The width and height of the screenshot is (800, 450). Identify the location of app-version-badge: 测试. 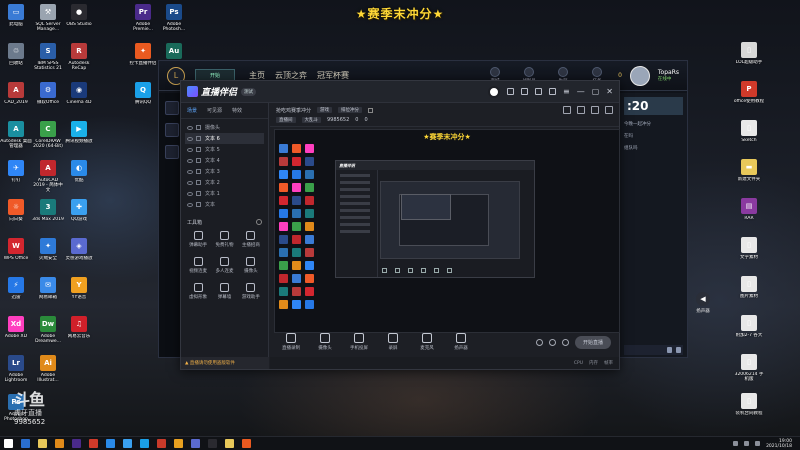
(249, 91).